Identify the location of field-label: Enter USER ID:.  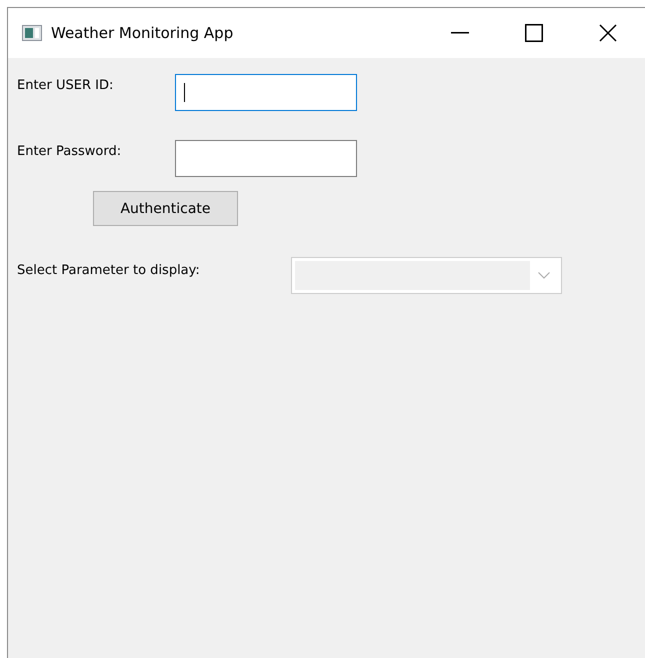
(65, 85).